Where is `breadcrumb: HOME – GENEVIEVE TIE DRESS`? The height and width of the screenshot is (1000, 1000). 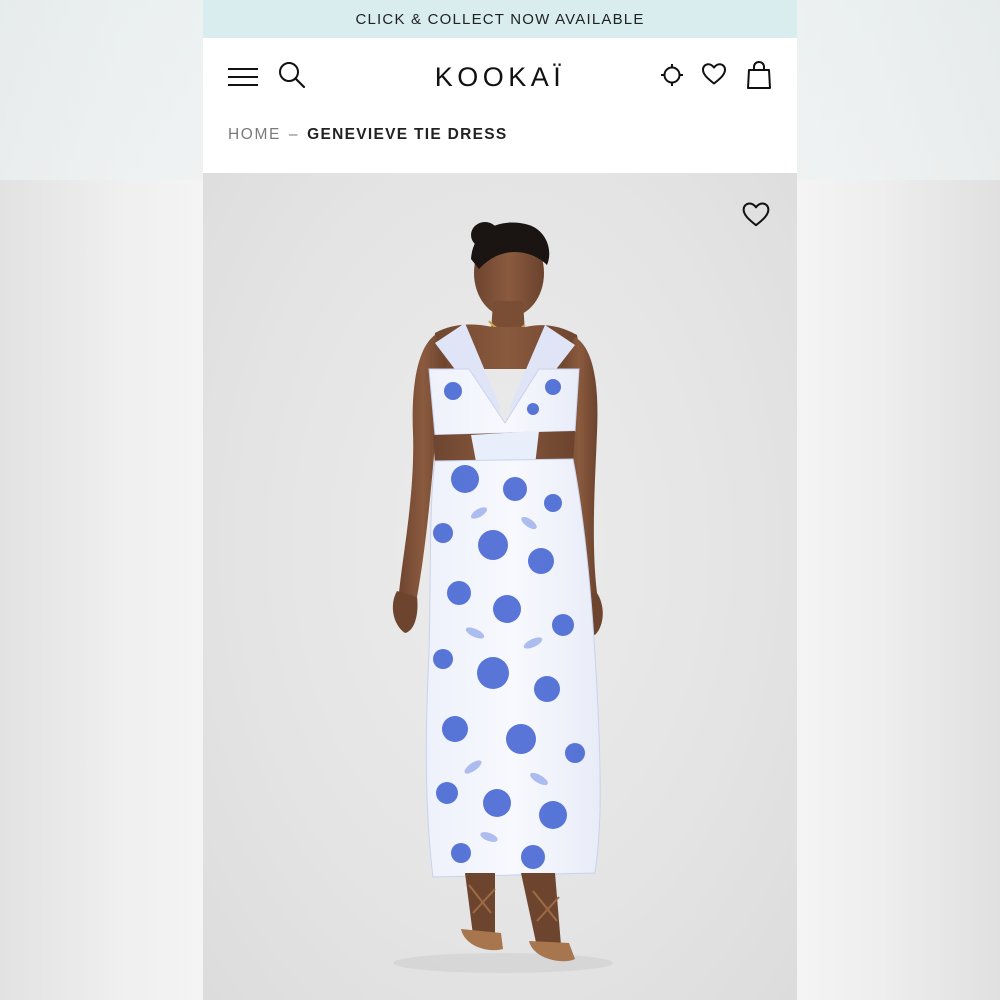 breadcrumb: HOME – GENEVIEVE TIE DRESS is located at coordinates (500, 143).